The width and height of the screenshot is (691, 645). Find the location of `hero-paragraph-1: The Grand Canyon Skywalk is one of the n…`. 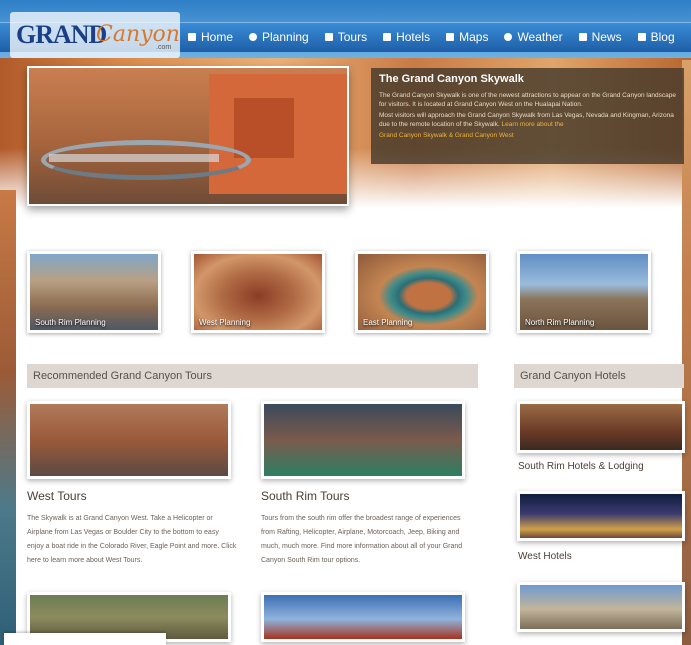

hero-paragraph-1: The Grand Canyon Skywalk is one of the n… is located at coordinates (528, 100).